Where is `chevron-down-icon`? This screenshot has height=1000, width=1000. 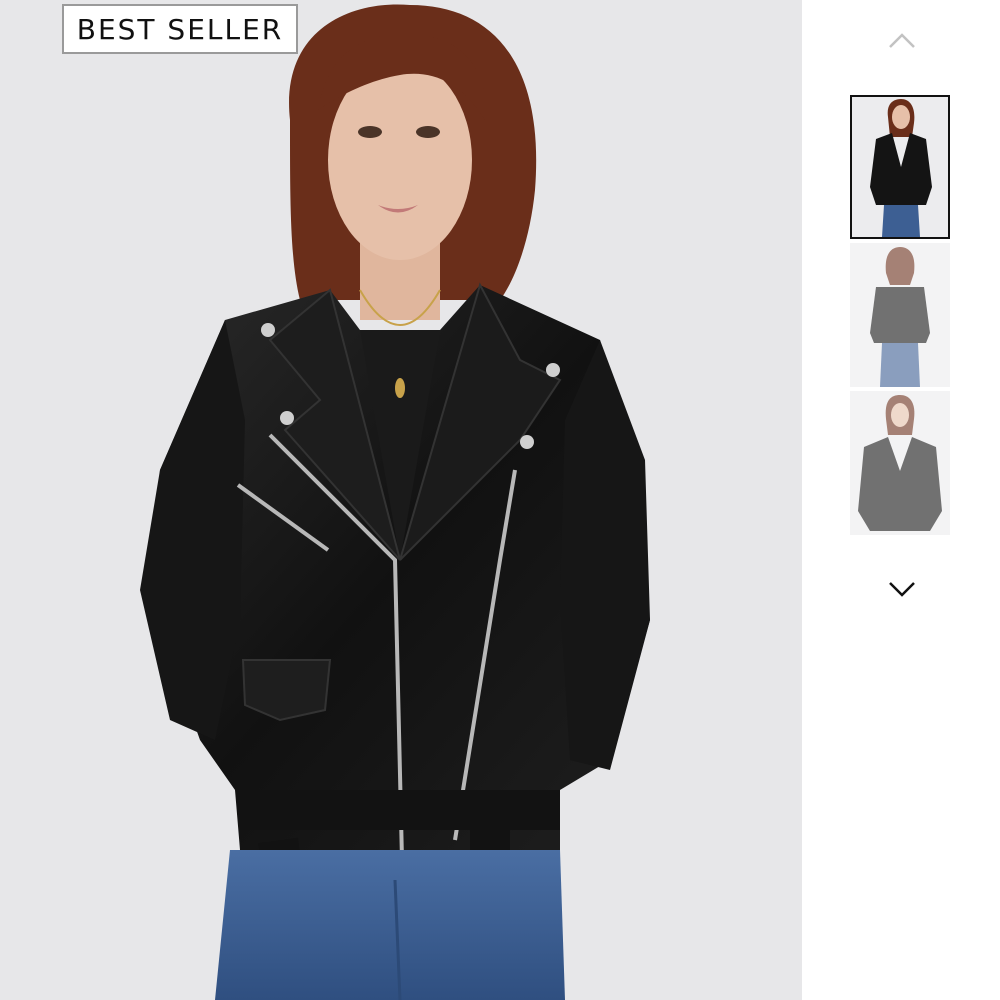 chevron-down-icon is located at coordinates (902, 589).